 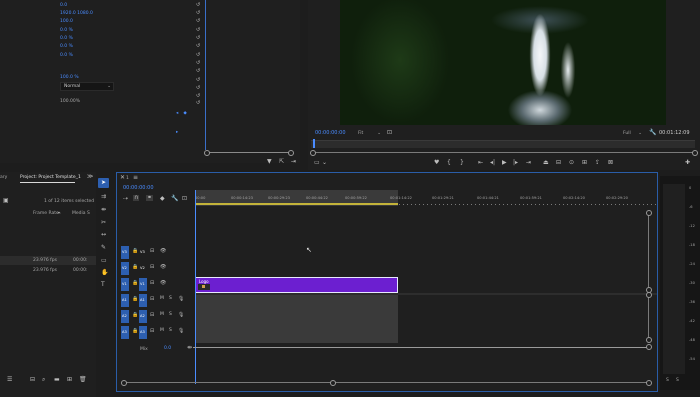 I want to click on export-frame-icon: ⊙, so click(x=571, y=163).